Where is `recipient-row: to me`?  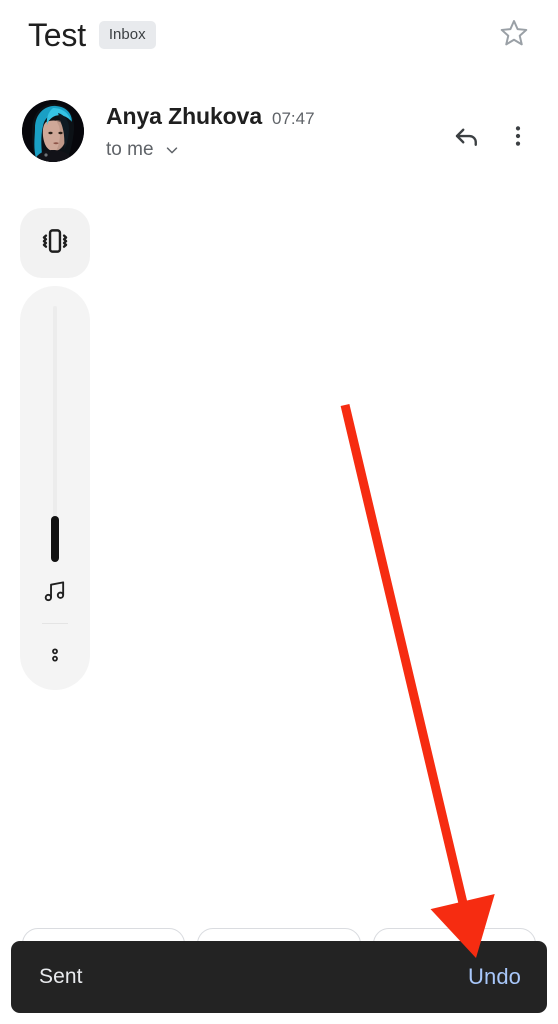
recipient-row: to me is located at coordinates (210, 150).